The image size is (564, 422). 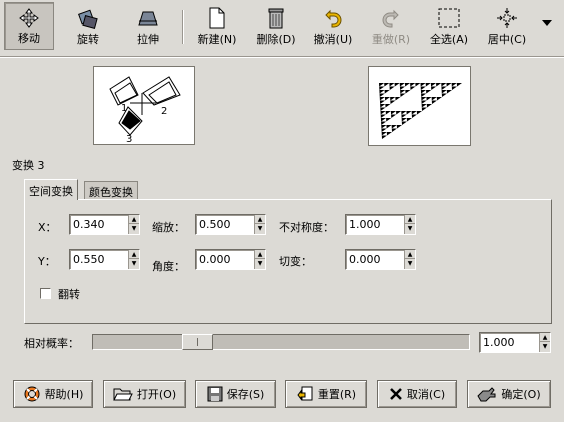 I want to click on redo-label: 重做(R), so click(x=391, y=39).